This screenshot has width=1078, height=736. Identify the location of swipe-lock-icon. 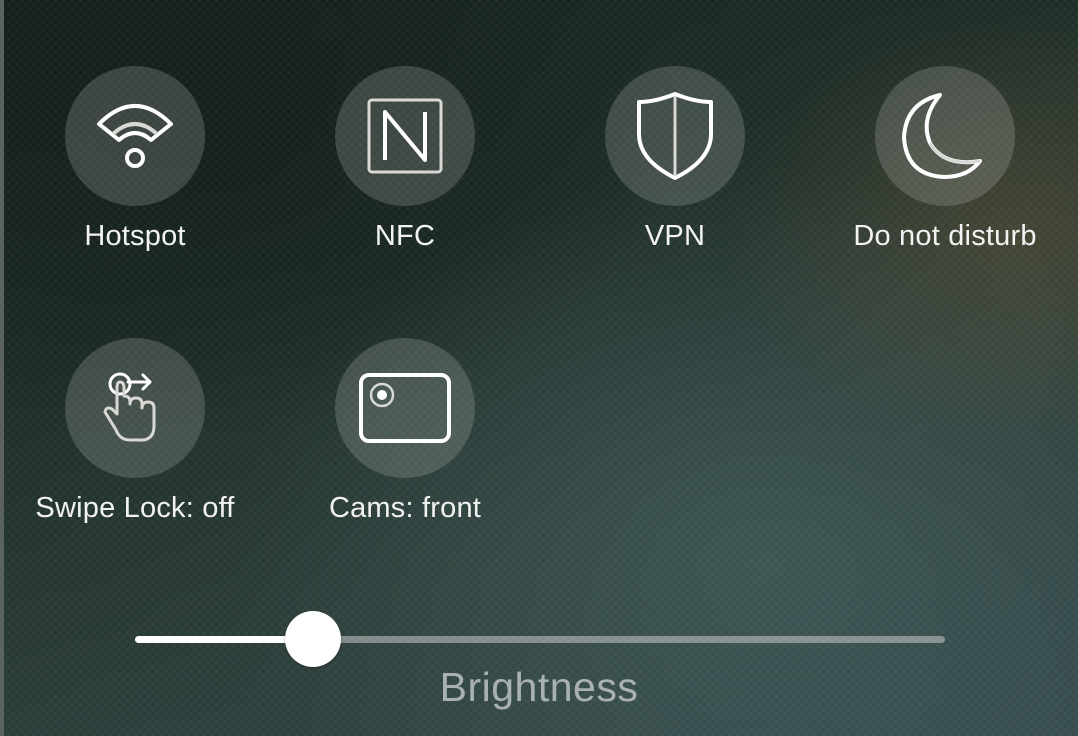
(129, 407).